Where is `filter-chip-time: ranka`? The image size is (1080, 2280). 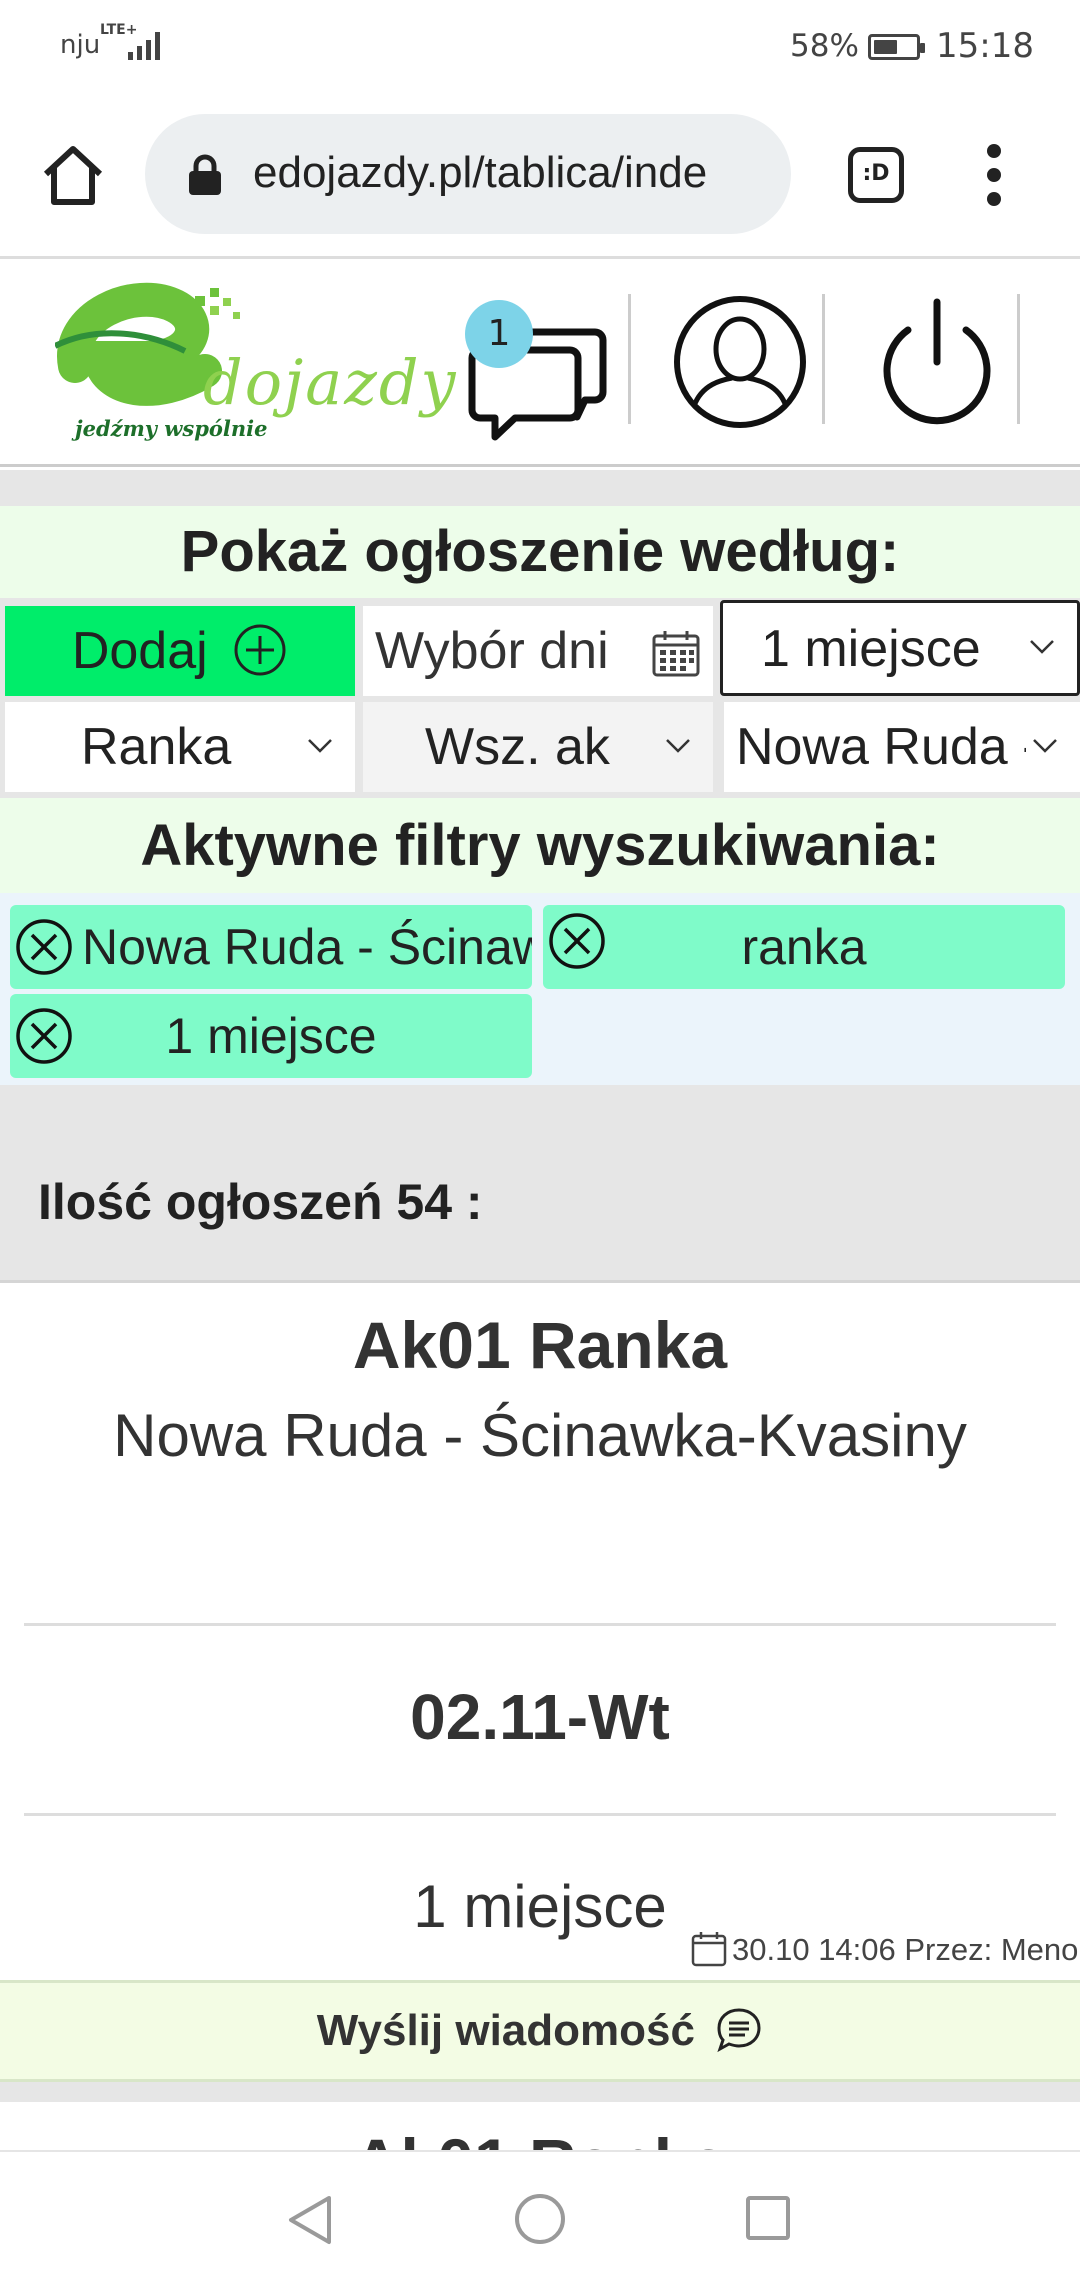 filter-chip-time: ranka is located at coordinates (804, 947).